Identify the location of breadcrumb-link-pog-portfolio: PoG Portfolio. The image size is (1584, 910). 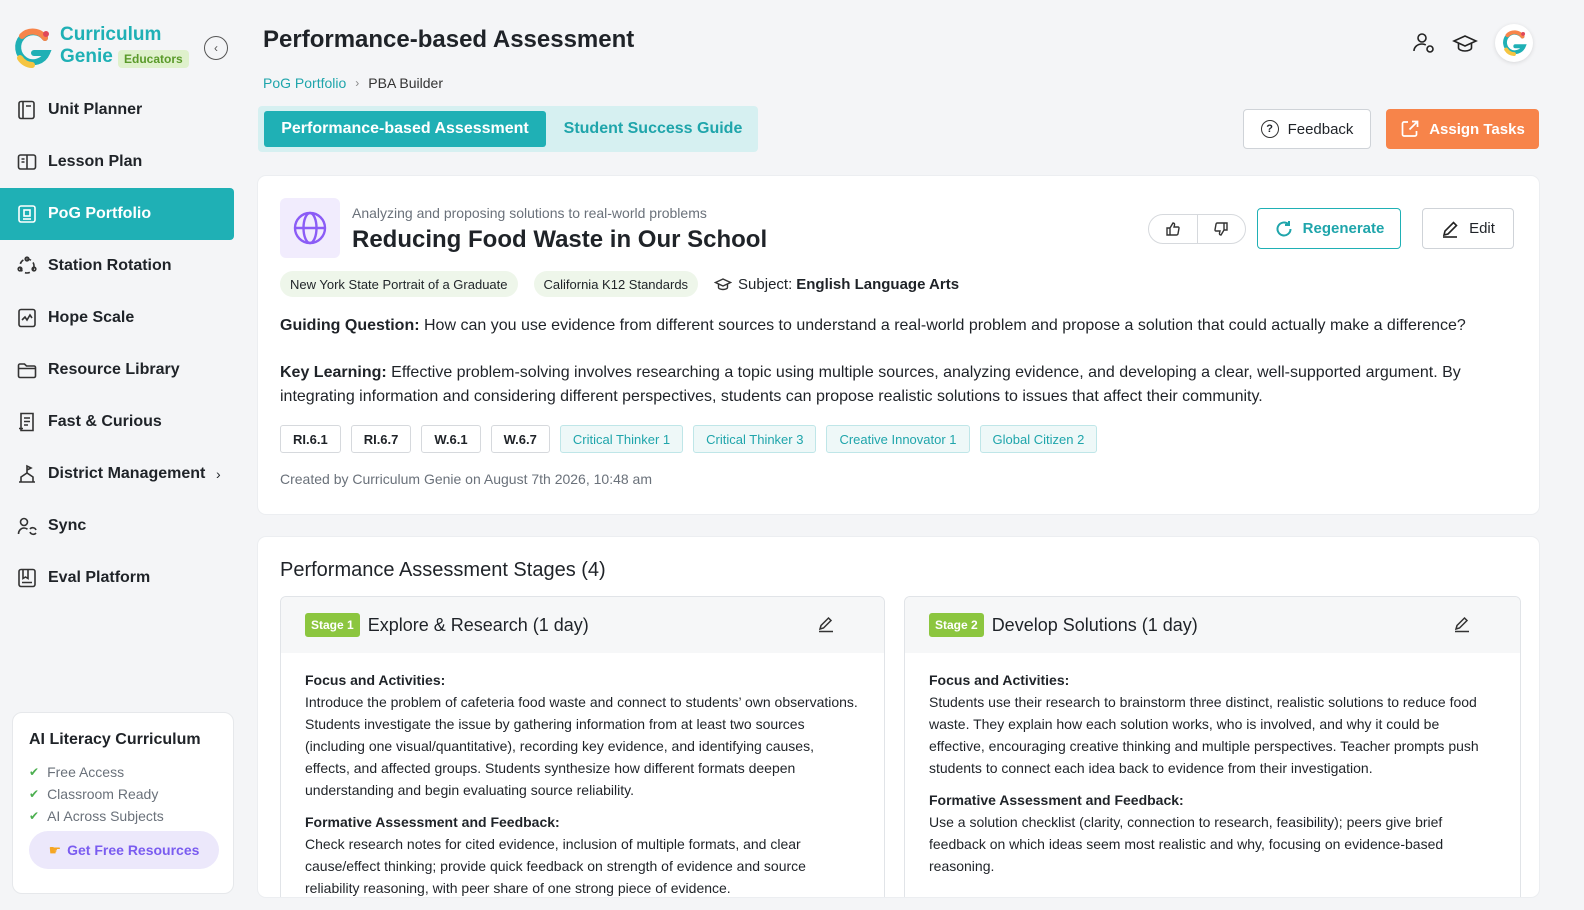
(304, 83).